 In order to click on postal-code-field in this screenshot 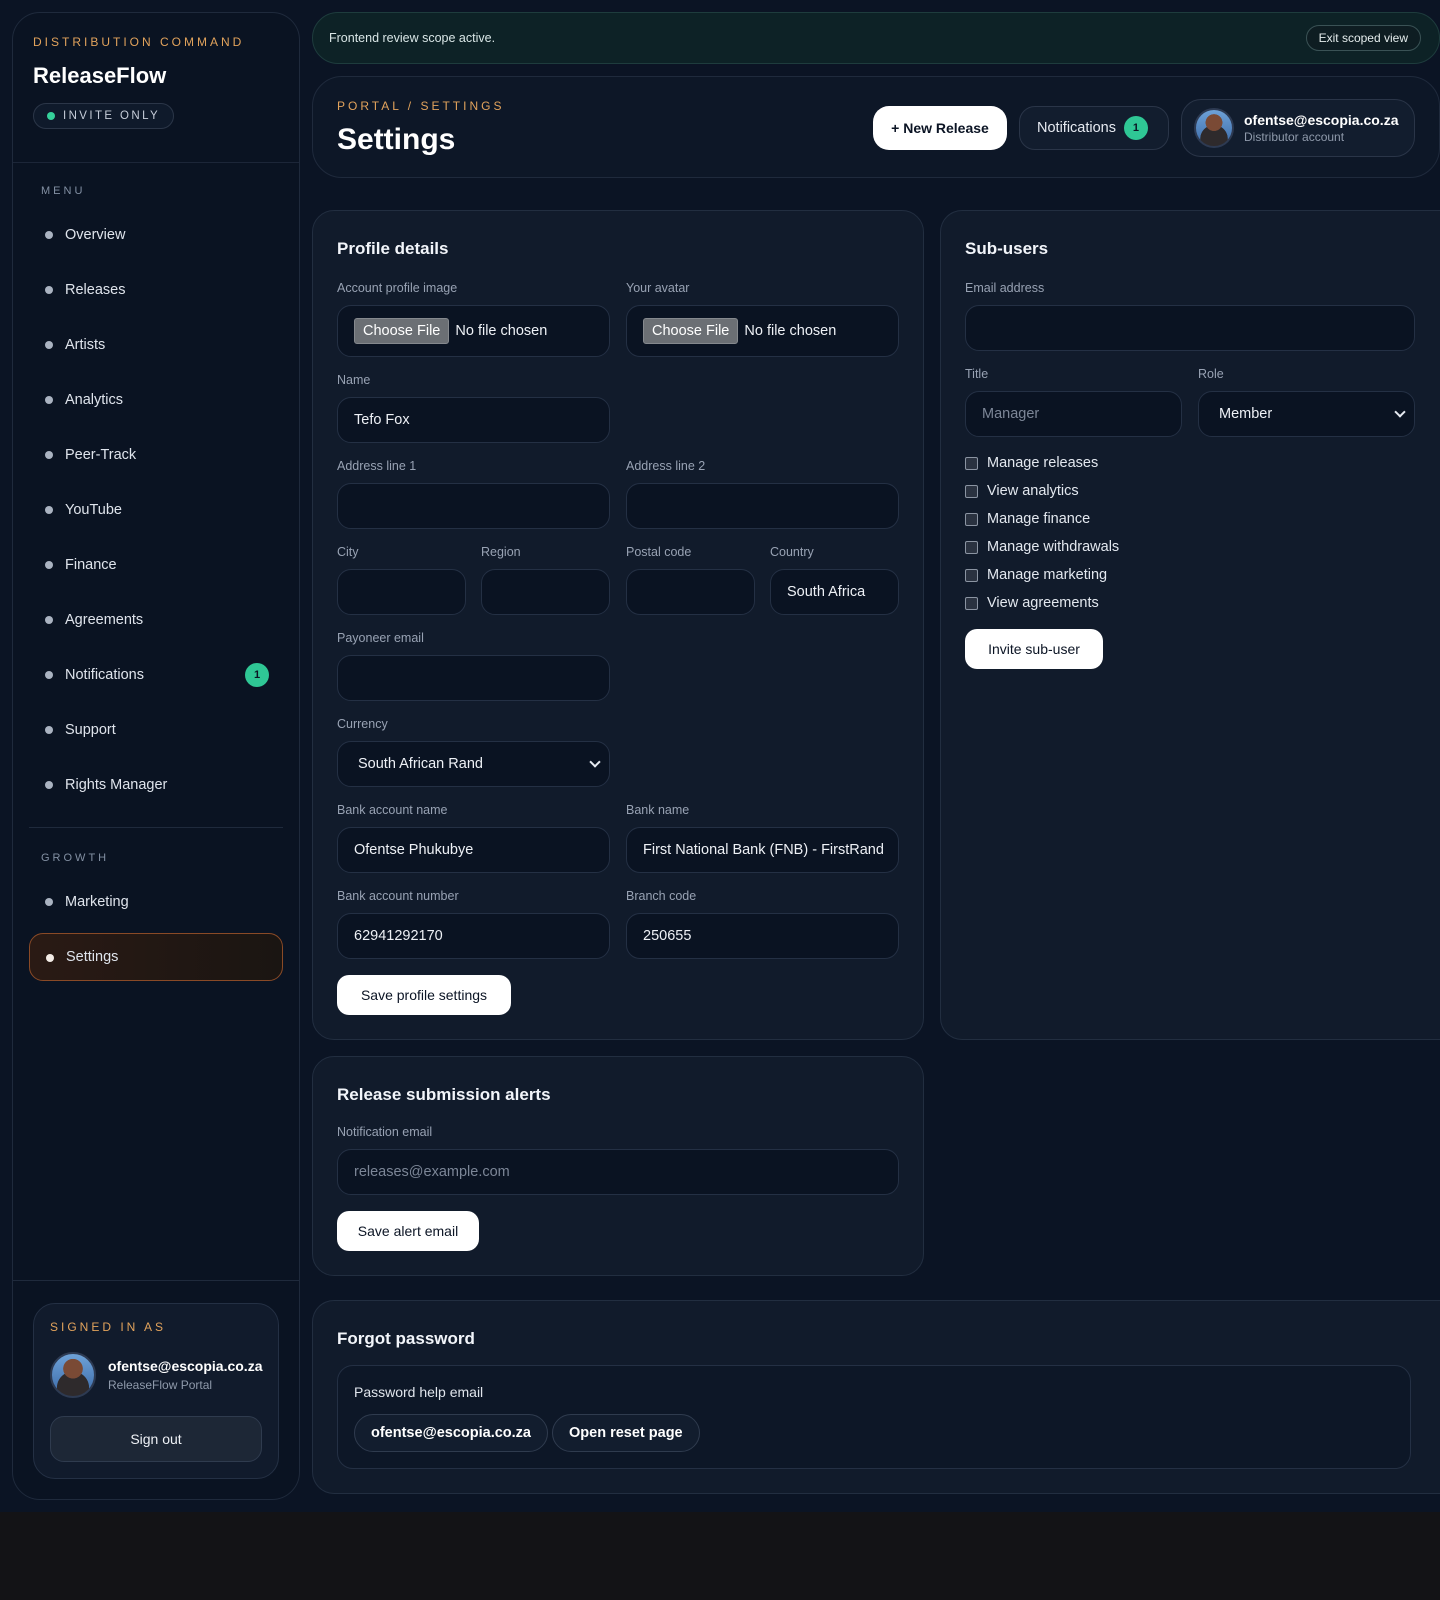, I will do `click(690, 592)`.